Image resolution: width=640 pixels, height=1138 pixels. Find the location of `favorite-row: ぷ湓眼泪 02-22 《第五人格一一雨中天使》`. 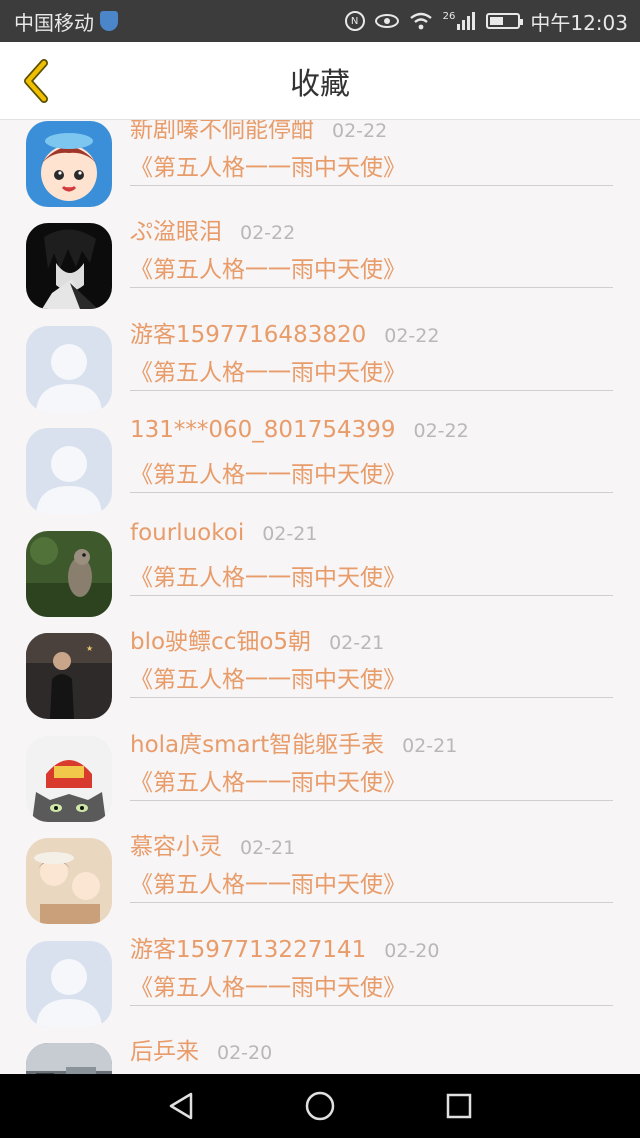

favorite-row: ぷ湓眼泪 02-22 《第五人格一一雨中天使》 is located at coordinates (320, 256).